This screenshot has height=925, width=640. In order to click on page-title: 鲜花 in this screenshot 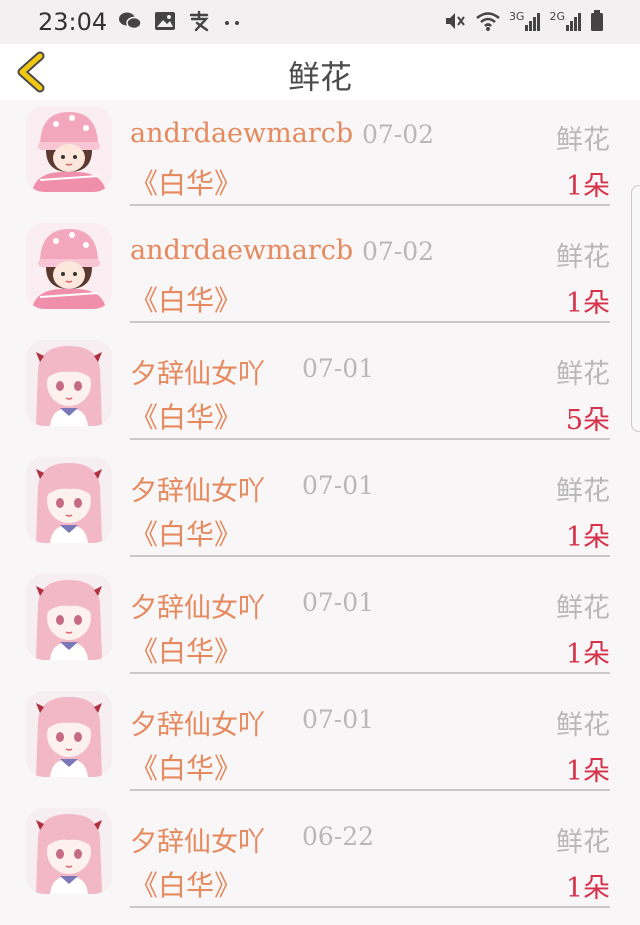, I will do `click(319, 77)`.